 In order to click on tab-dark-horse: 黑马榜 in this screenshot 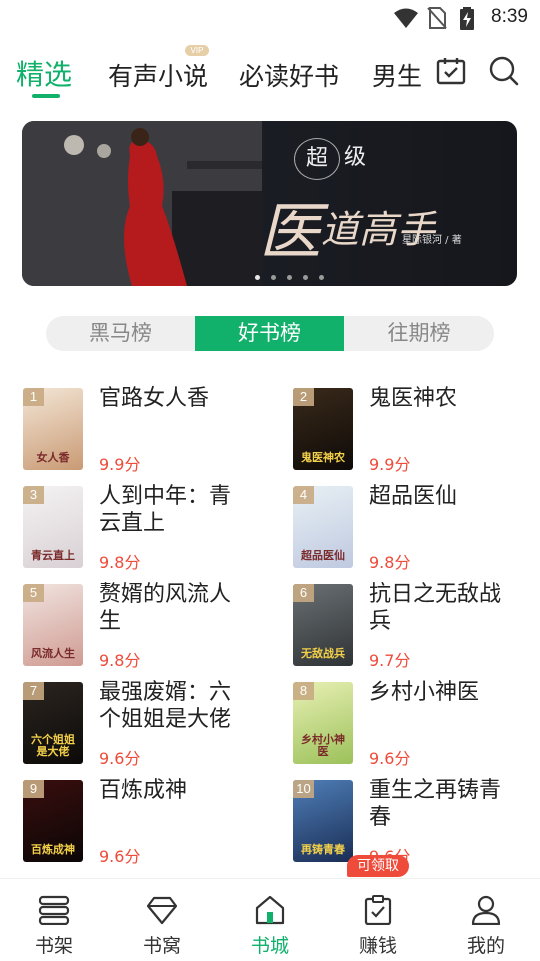, I will do `click(120, 333)`.